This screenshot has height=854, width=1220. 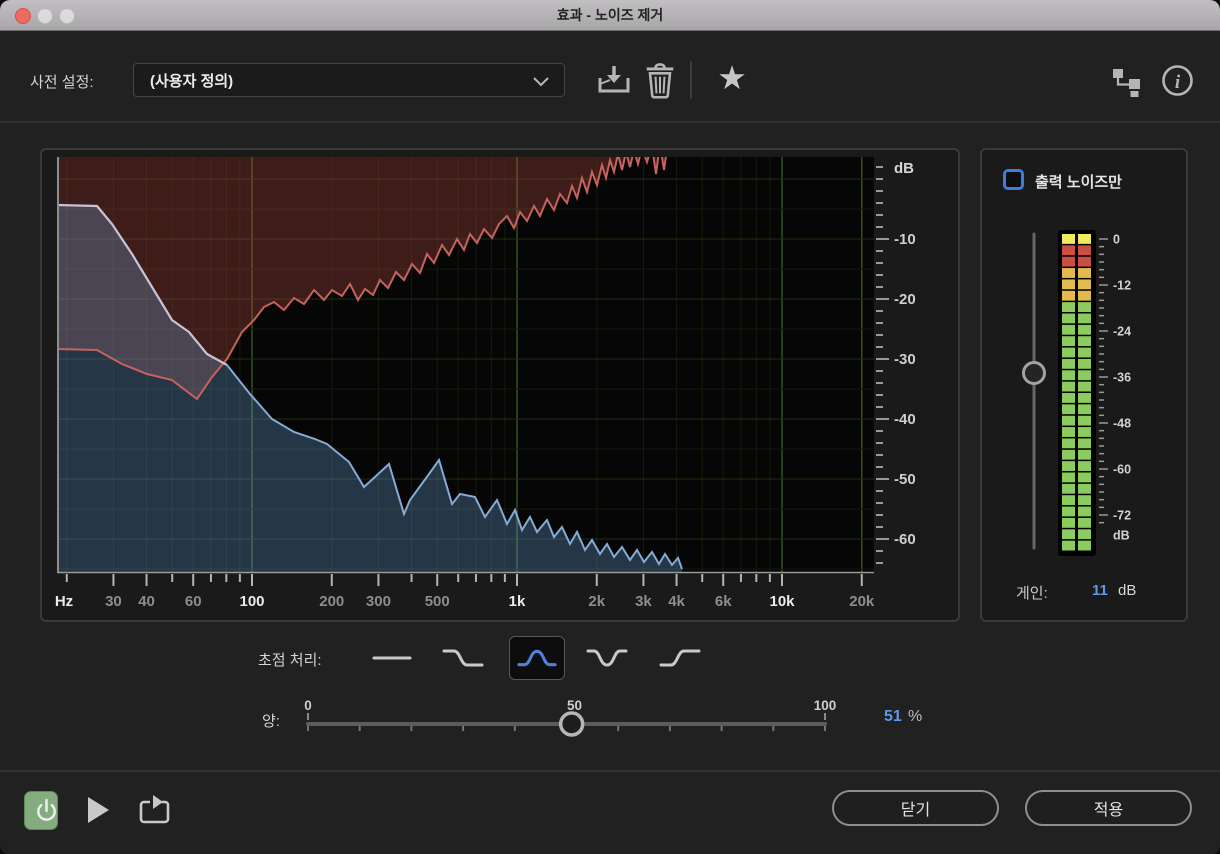 I want to click on flat-curve-icon, so click(x=392, y=658).